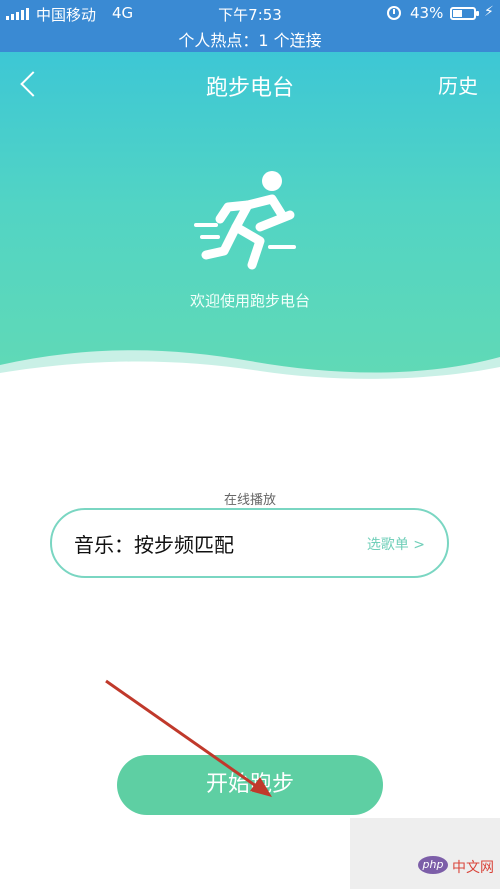 Image resolution: width=500 pixels, height=889 pixels. What do you see at coordinates (250, 39) in the screenshot?
I see `hotspot-banner: 个人热点：1 个连接` at bounding box center [250, 39].